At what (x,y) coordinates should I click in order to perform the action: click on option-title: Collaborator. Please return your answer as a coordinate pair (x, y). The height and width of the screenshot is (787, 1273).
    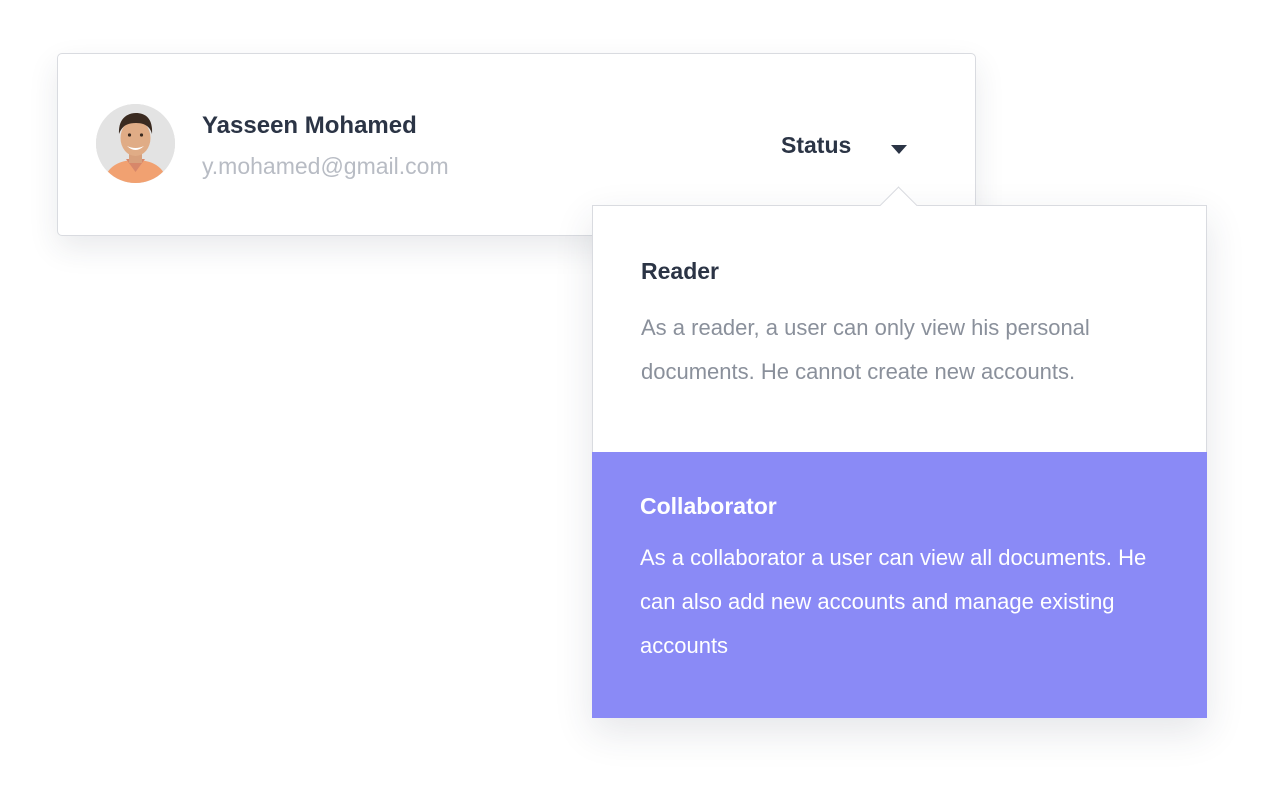
    Looking at the image, I should click on (708, 506).